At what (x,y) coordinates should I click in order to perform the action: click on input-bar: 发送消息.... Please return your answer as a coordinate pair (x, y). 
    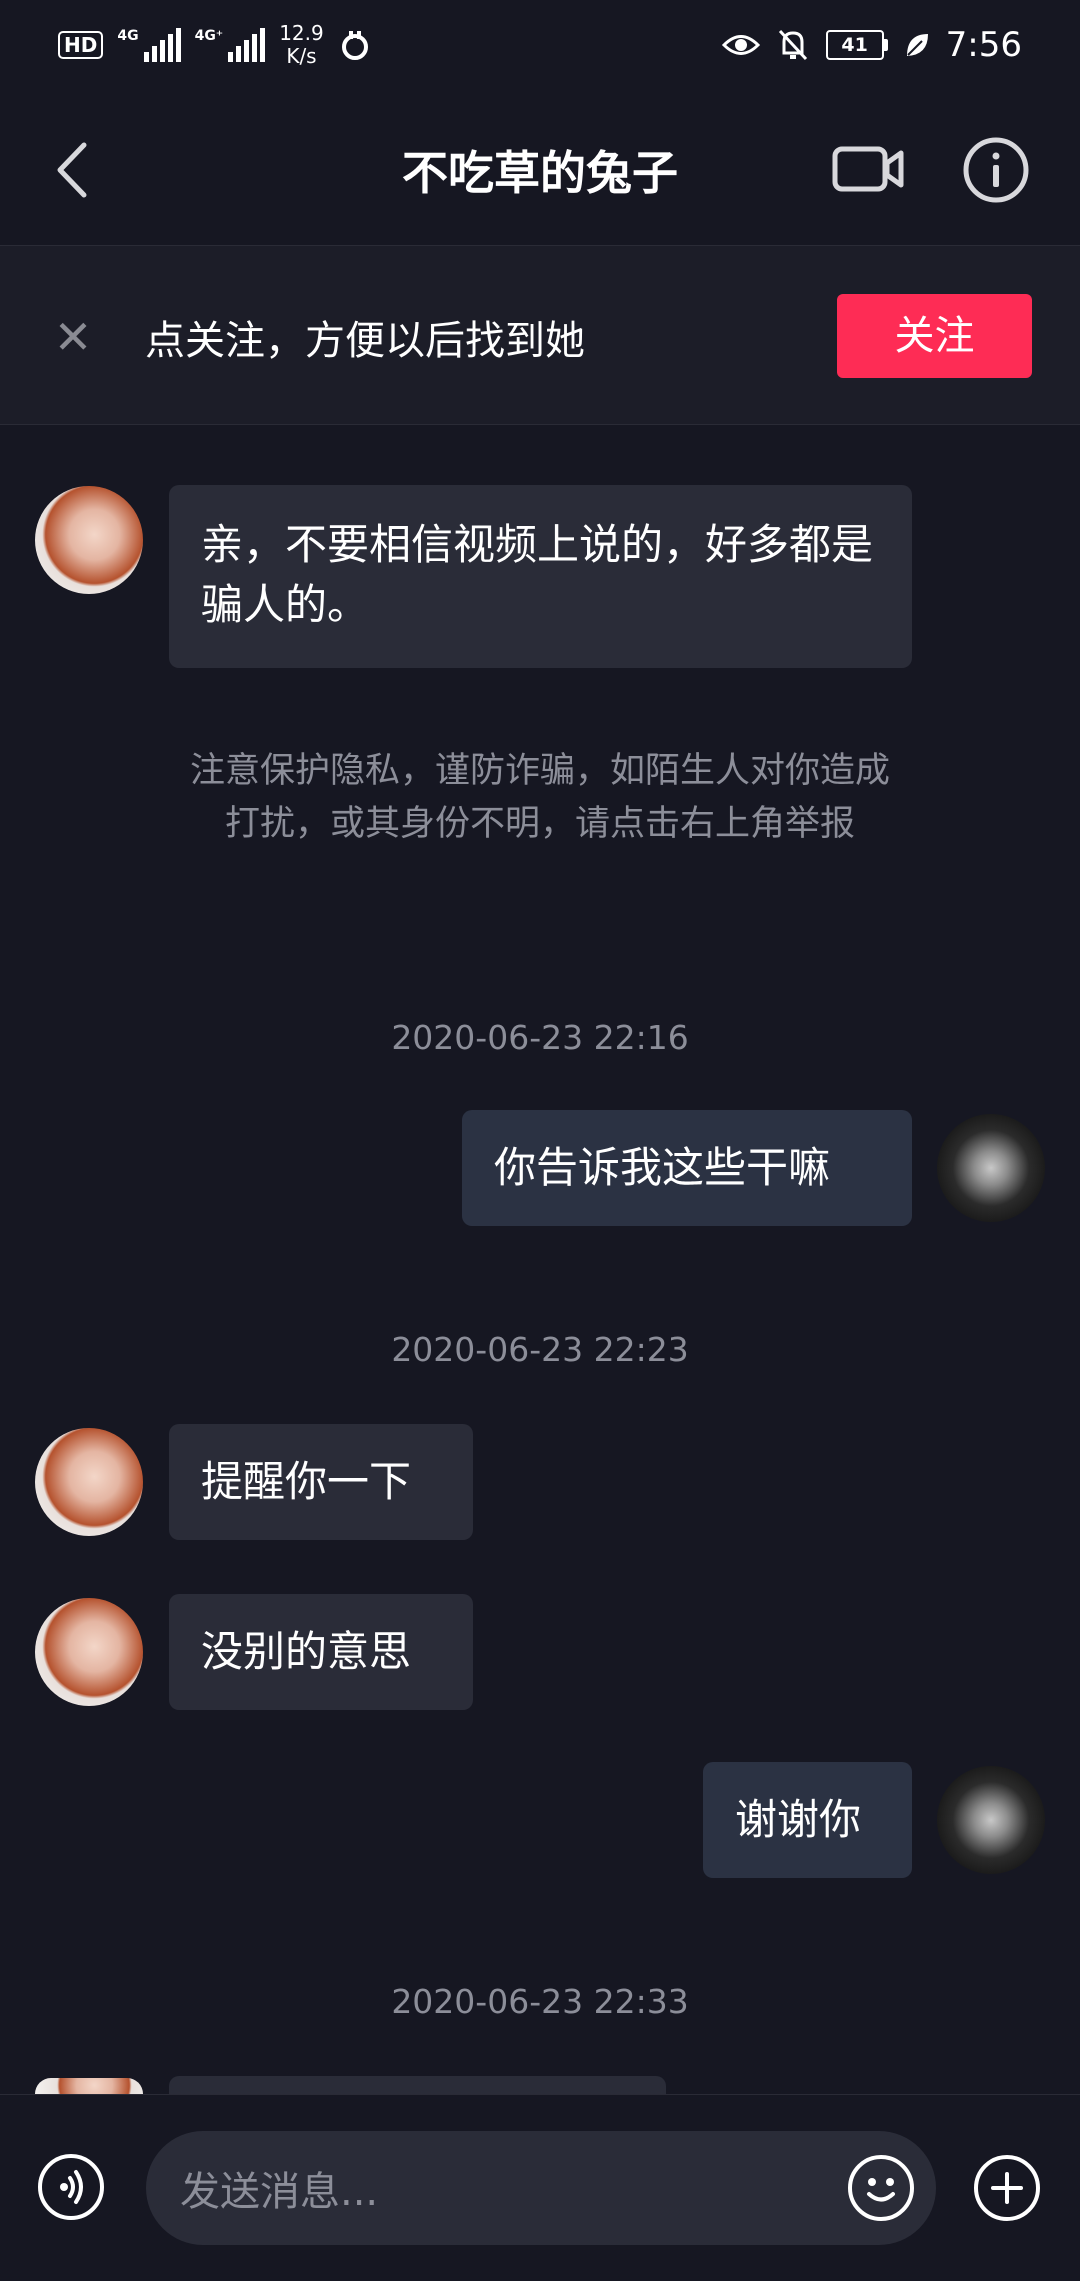
    Looking at the image, I should click on (540, 2187).